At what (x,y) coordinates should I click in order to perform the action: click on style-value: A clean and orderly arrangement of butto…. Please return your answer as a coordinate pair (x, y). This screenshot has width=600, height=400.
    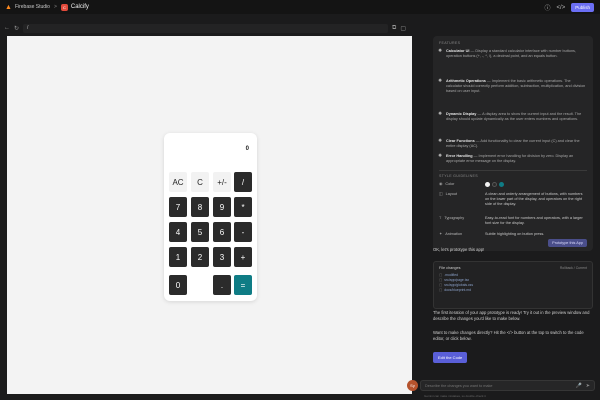
    Looking at the image, I should click on (534, 199).